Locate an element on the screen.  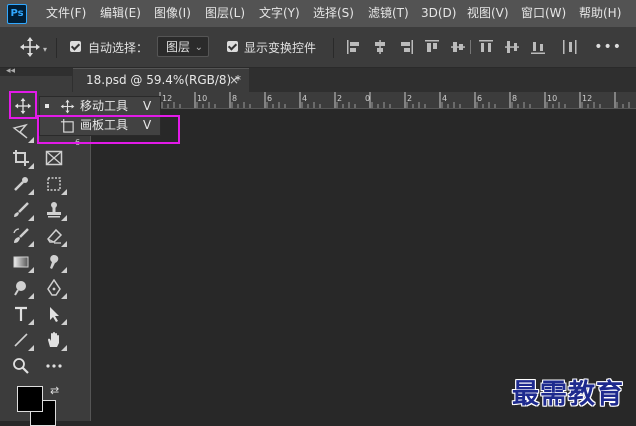
swap-colors-icon: ⇄ is located at coordinates (54, 390).